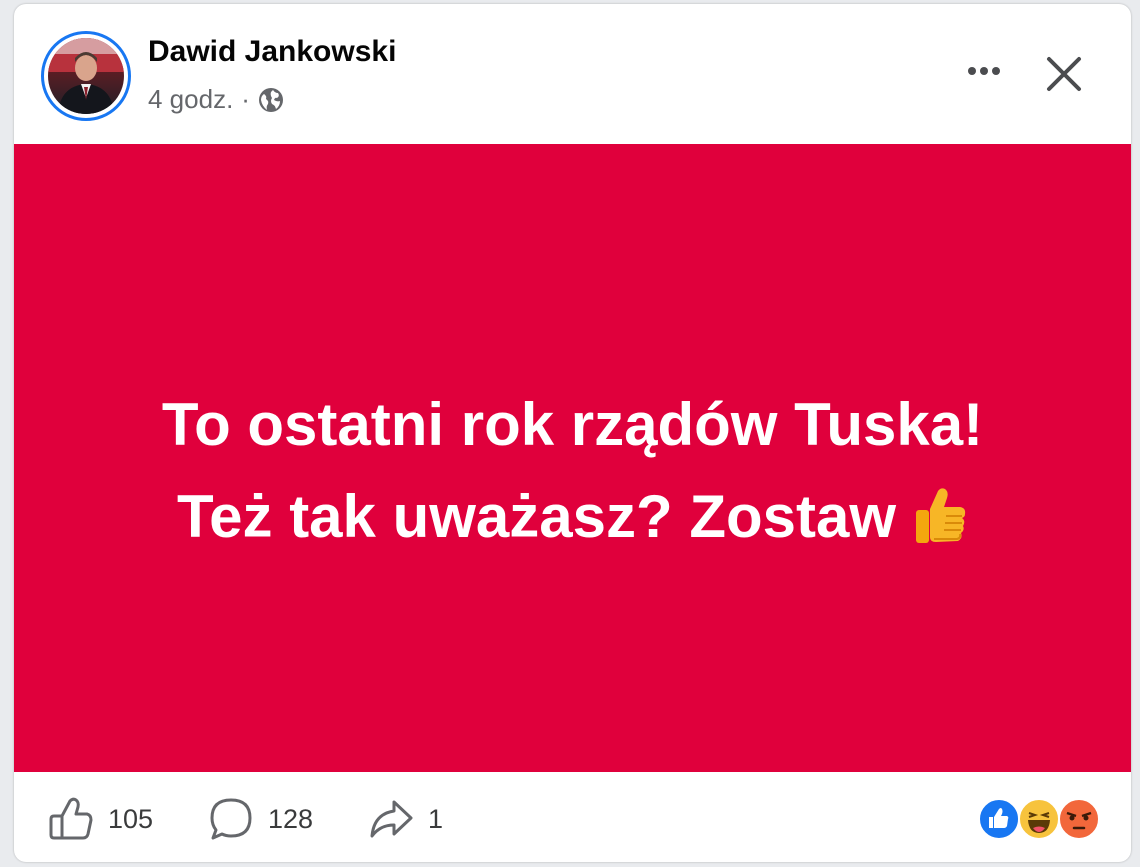  Describe the element at coordinates (271, 100) in the screenshot. I see `globe-icon` at that location.